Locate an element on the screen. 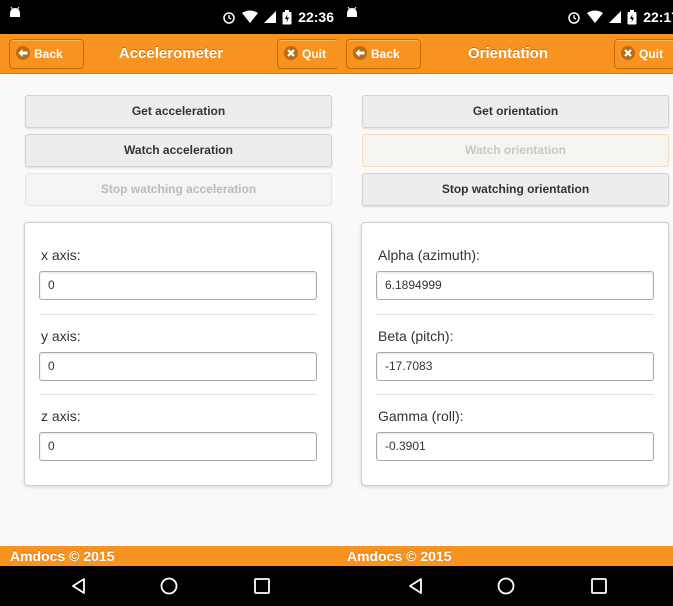  header-bar: Orientation Back Quit is located at coordinates (505, 54).